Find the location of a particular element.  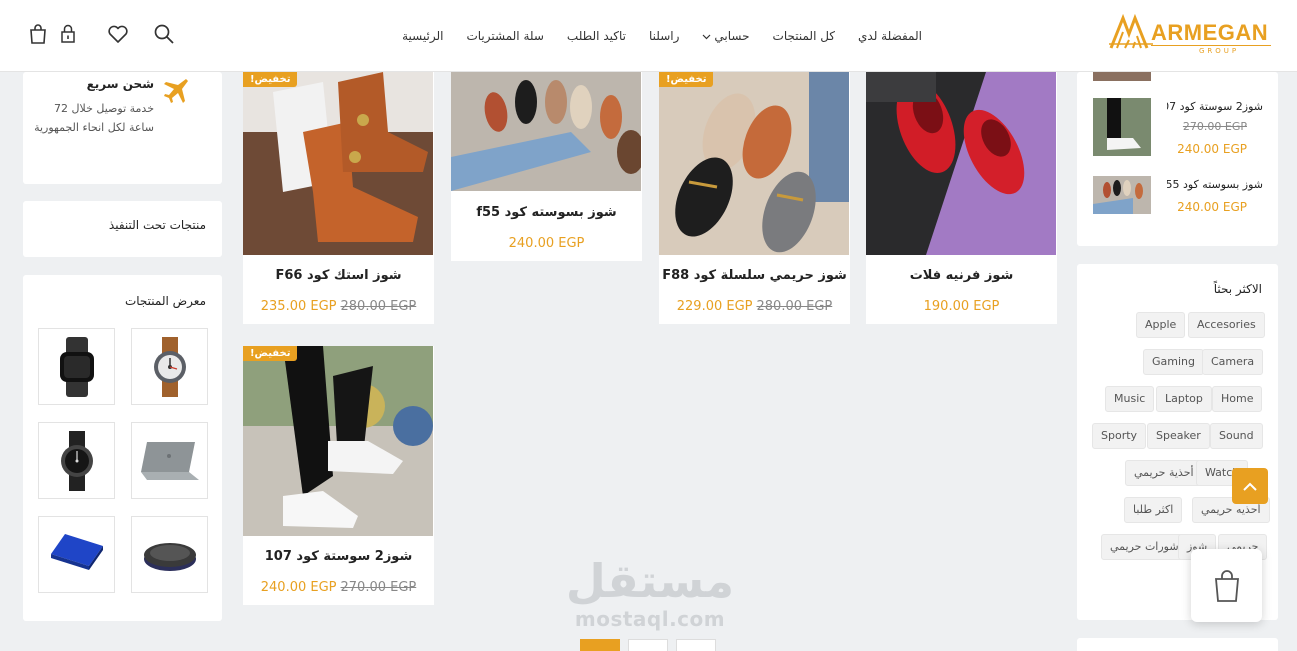

price-current: 240.00 EGP is located at coordinates (546, 243).